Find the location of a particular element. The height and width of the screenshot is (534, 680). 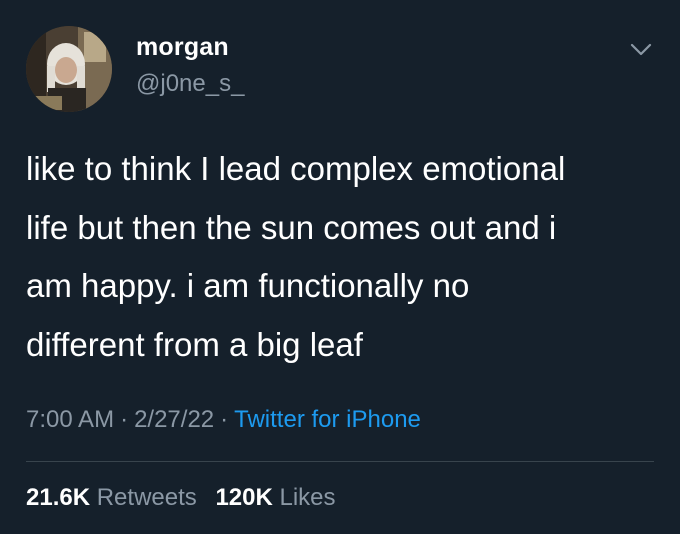

display-name: morgan is located at coordinates (182, 47).